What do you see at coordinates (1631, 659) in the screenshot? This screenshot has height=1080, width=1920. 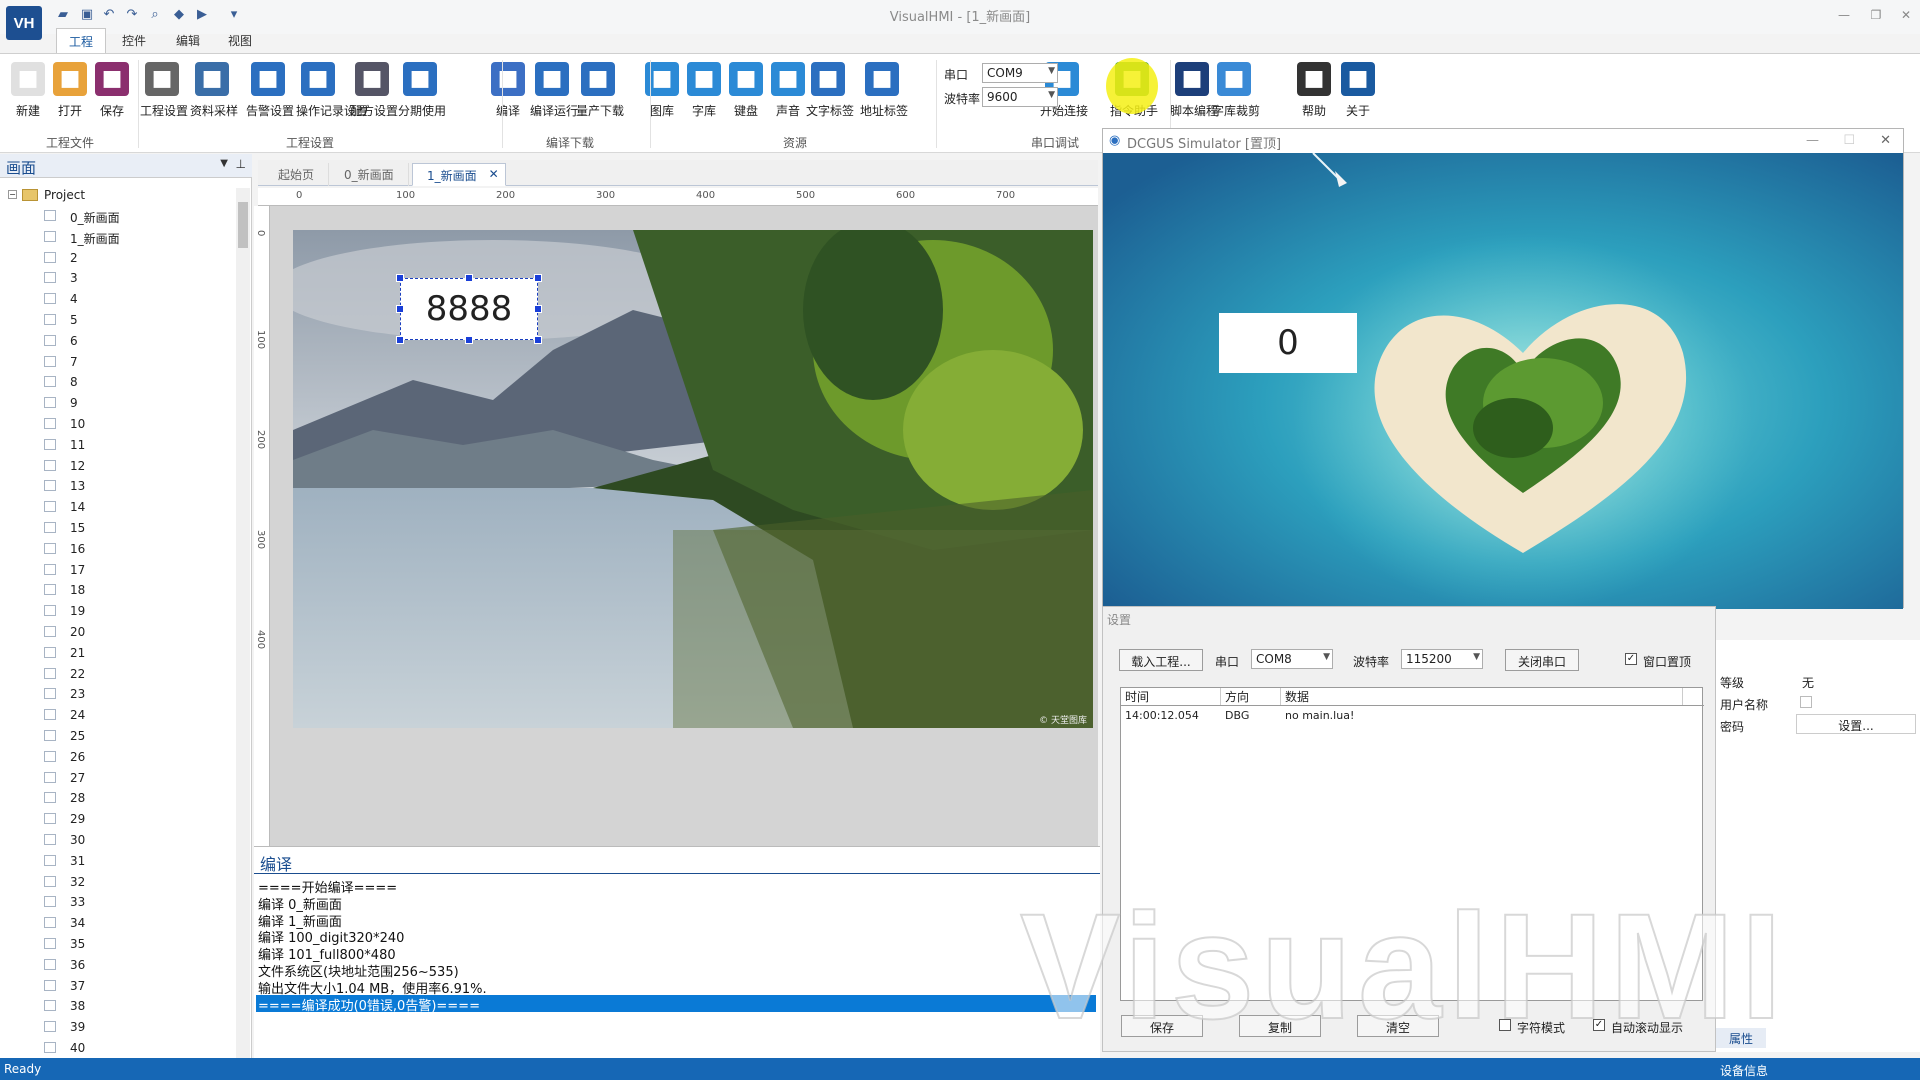 I see `topmost-checkbox: ✓` at bounding box center [1631, 659].